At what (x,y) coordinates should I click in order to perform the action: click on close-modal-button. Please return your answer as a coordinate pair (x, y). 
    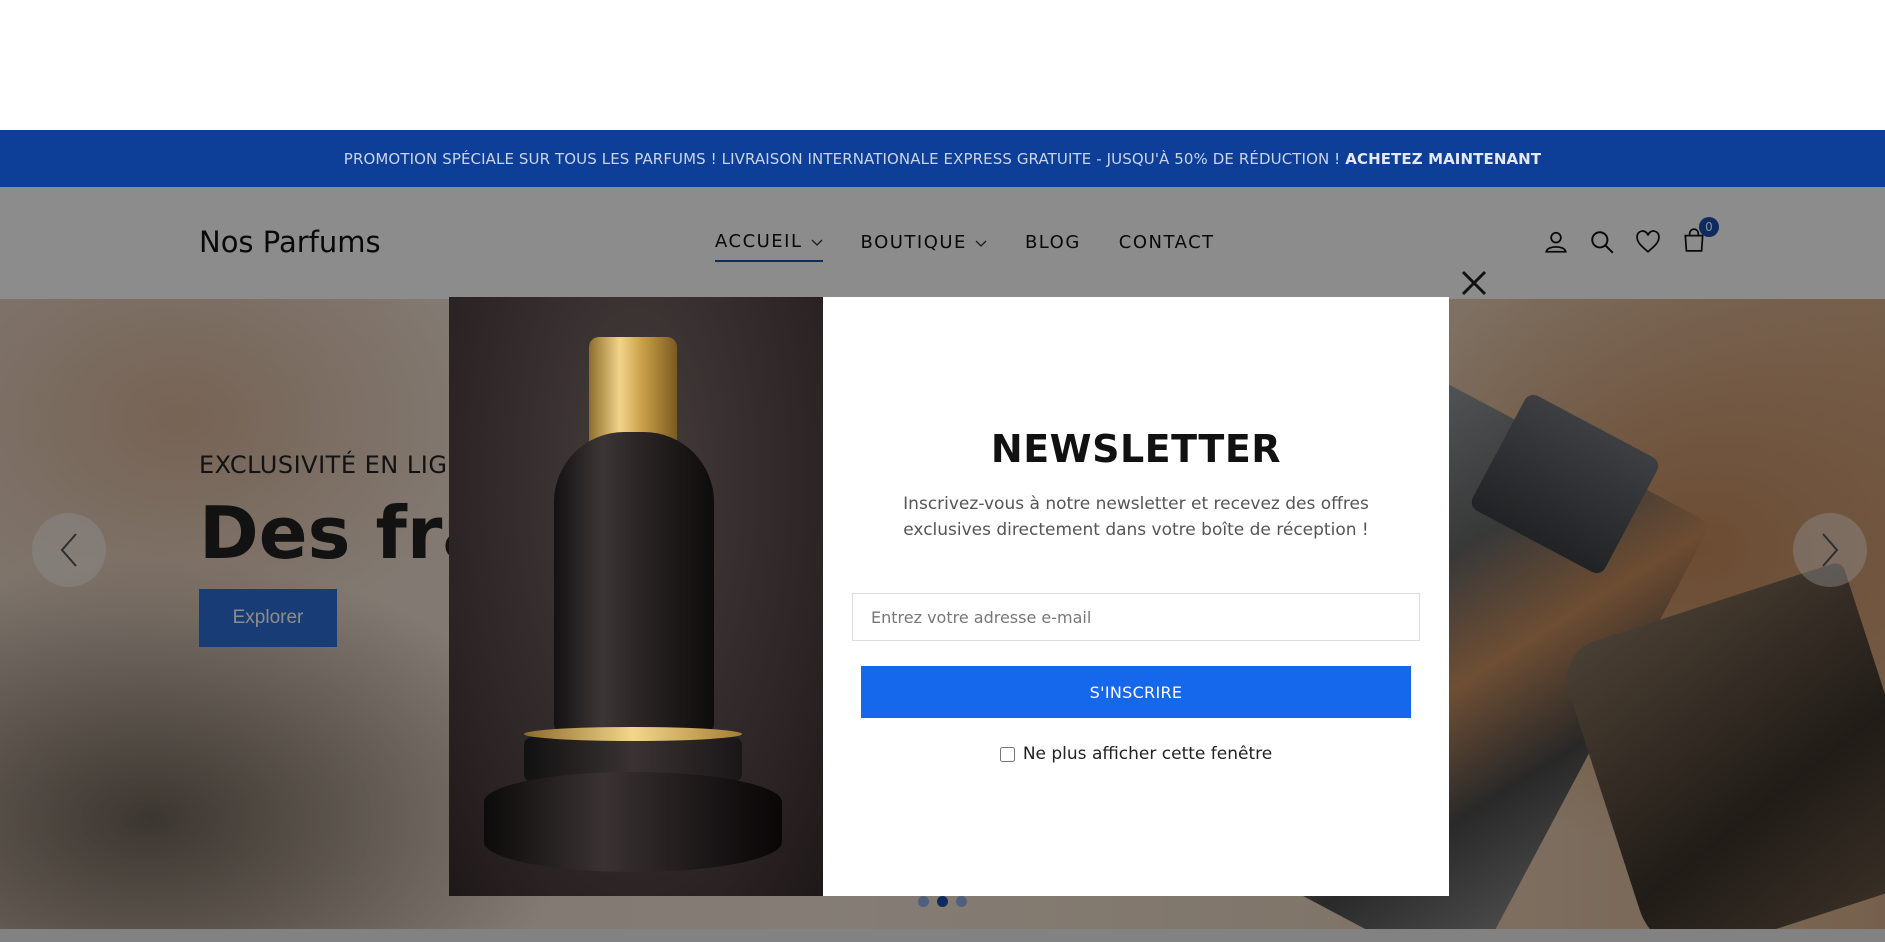
    Looking at the image, I should click on (1474, 283).